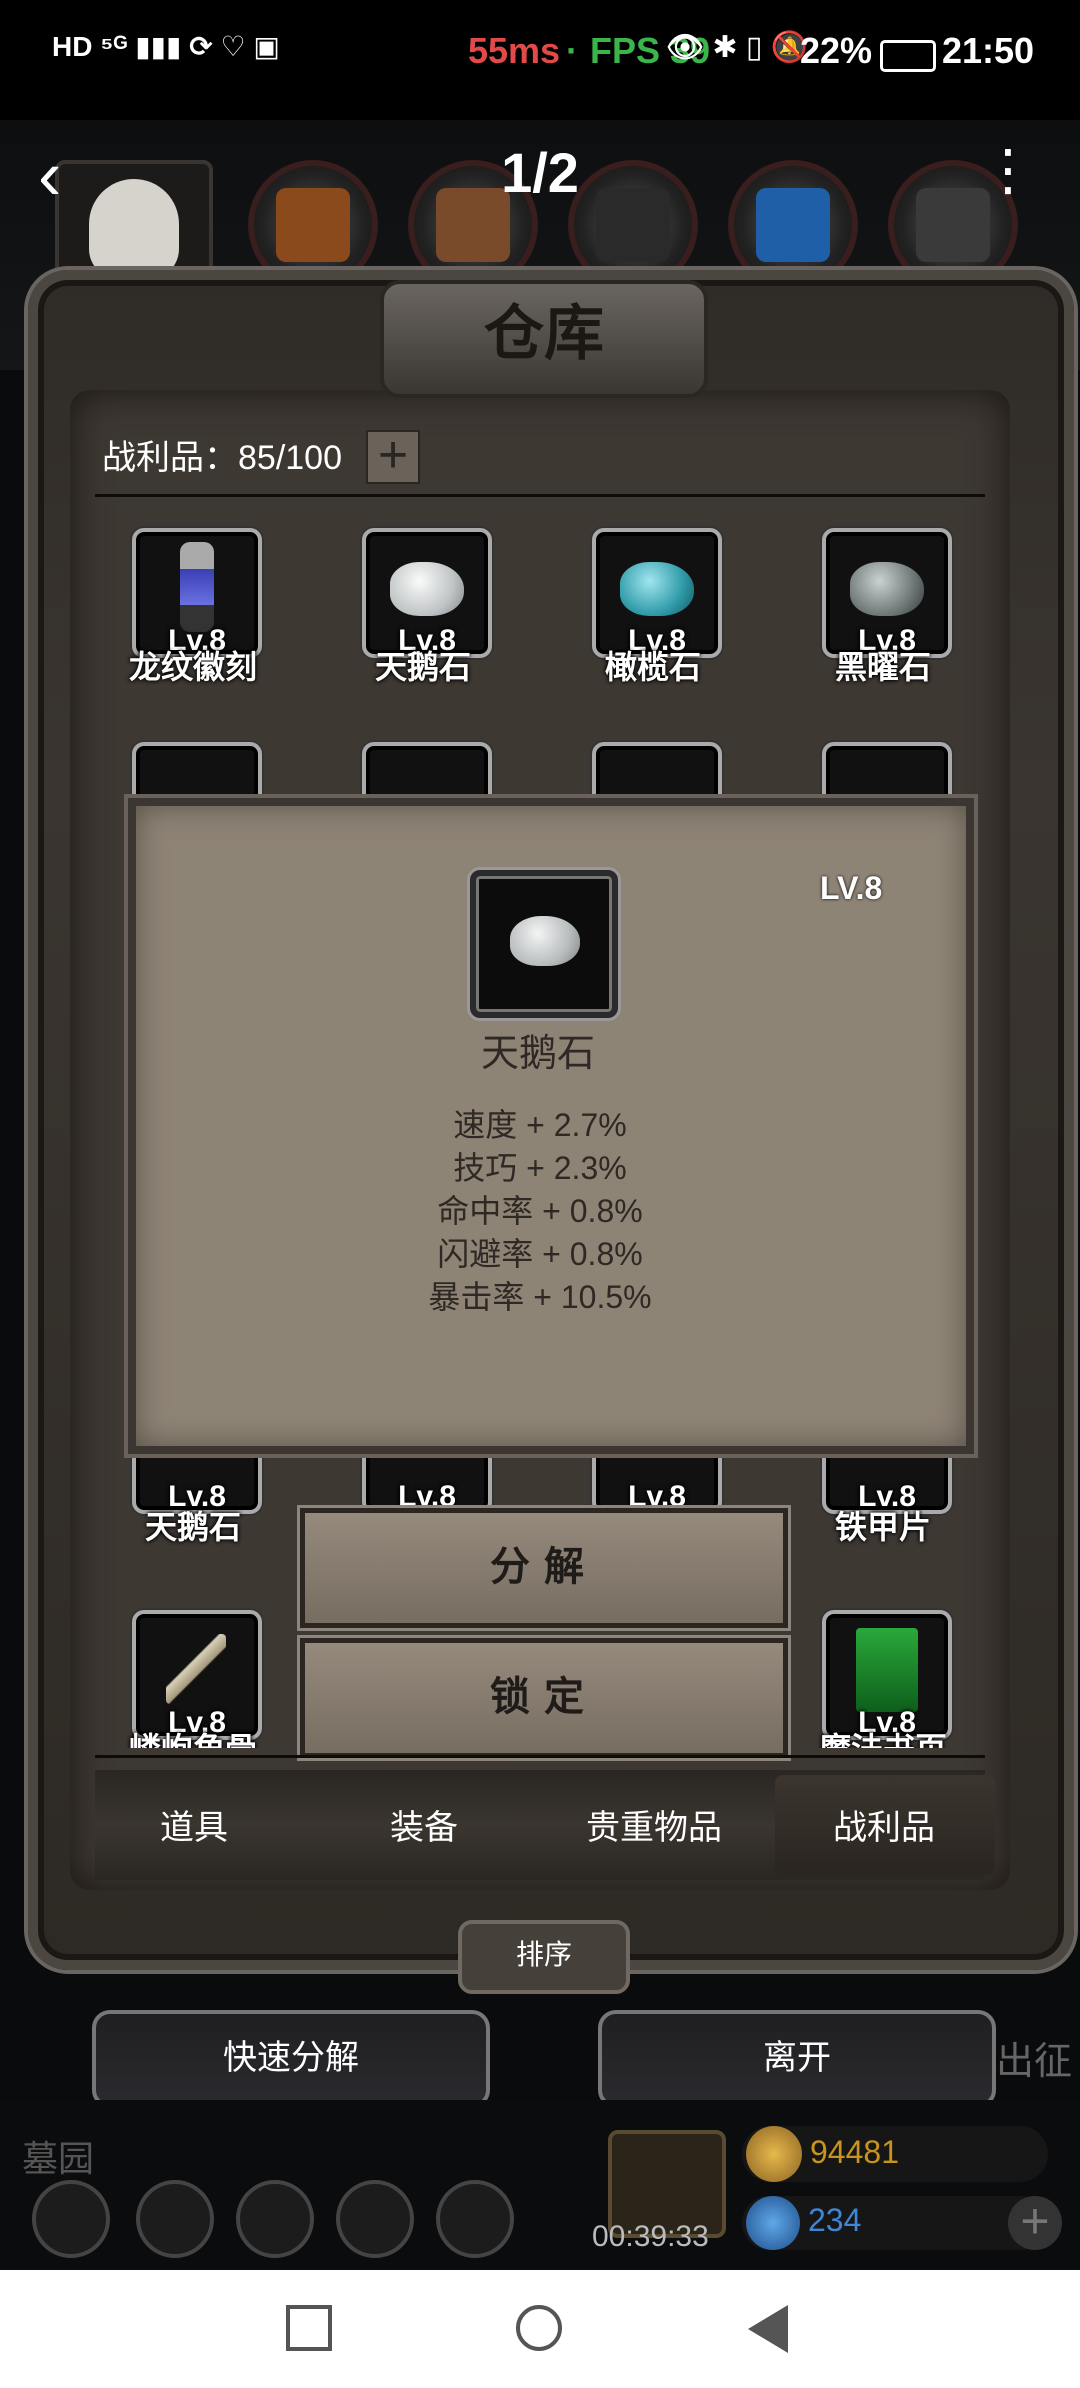 The image size is (1080, 2388). What do you see at coordinates (883, 1736) in the screenshot?
I see `item-name: 魔法书页` at bounding box center [883, 1736].